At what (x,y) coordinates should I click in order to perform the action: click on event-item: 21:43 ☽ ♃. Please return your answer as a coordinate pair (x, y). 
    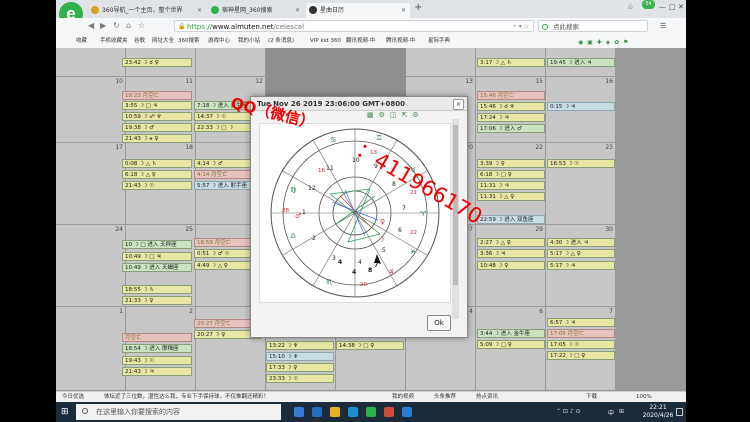
    Looking at the image, I should click on (157, 371).